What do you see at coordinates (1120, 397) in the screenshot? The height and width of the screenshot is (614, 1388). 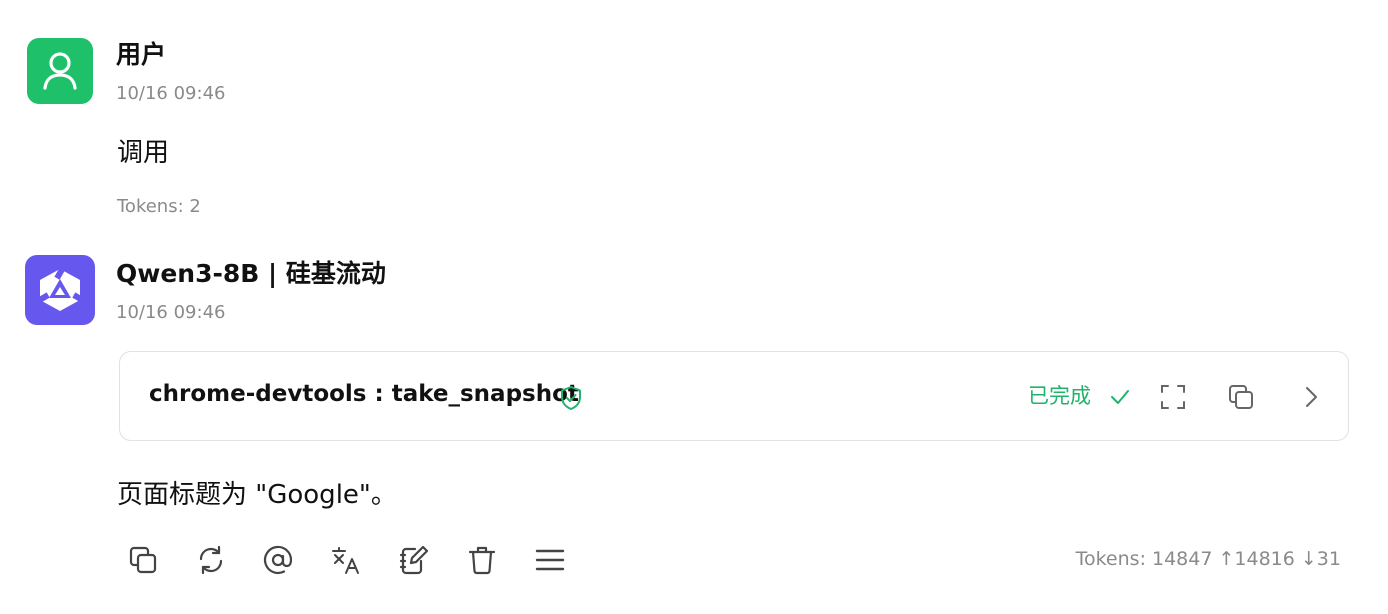 I see `check-icon` at bounding box center [1120, 397].